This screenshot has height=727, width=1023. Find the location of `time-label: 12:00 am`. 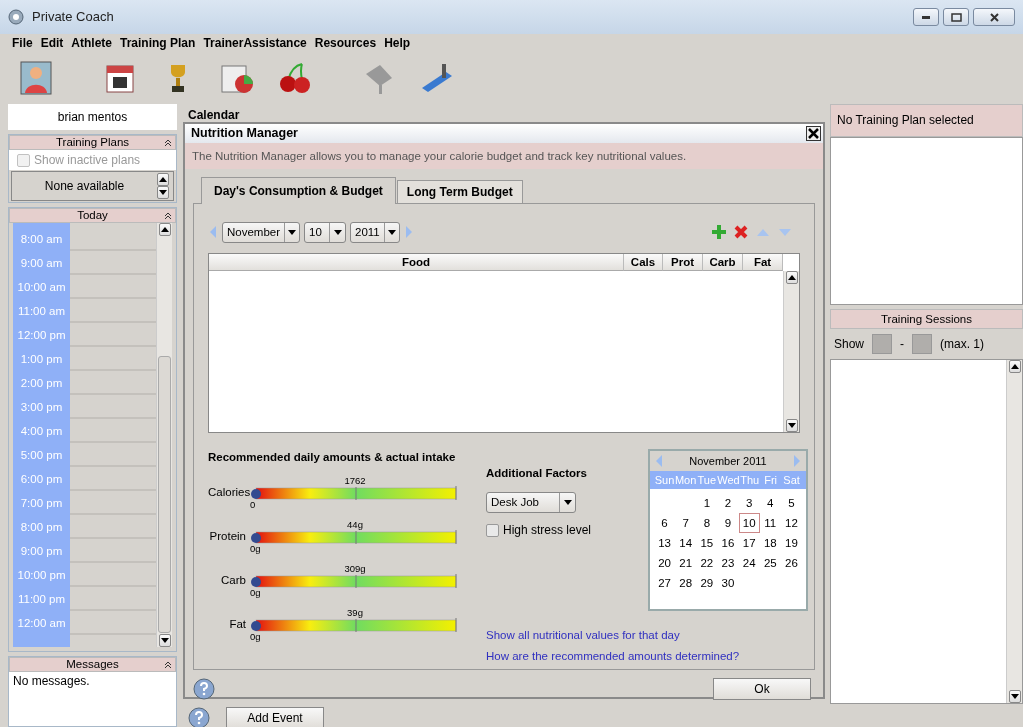

time-label: 12:00 am is located at coordinates (41, 623).